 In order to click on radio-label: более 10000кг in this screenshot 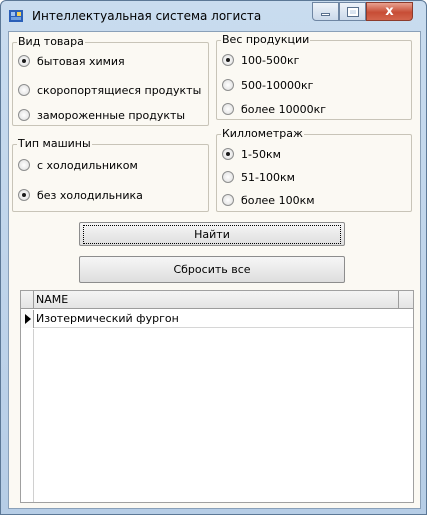, I will do `click(283, 109)`.